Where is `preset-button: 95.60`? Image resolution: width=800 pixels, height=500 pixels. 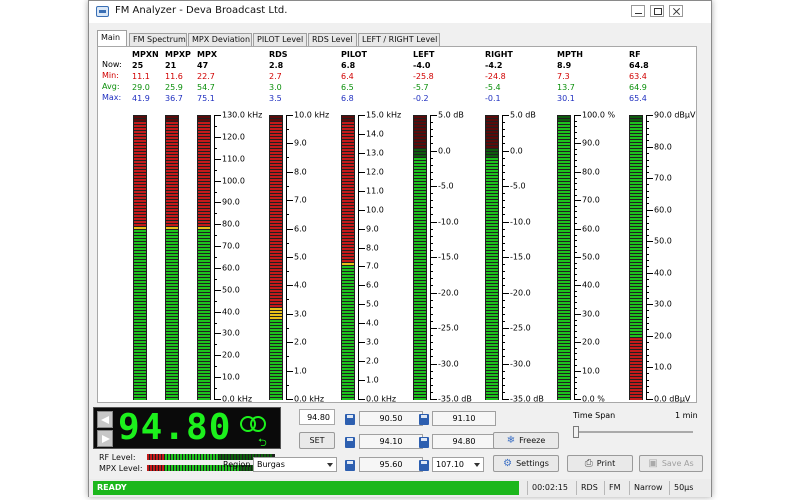
preset-button: 95.60 is located at coordinates (391, 464).